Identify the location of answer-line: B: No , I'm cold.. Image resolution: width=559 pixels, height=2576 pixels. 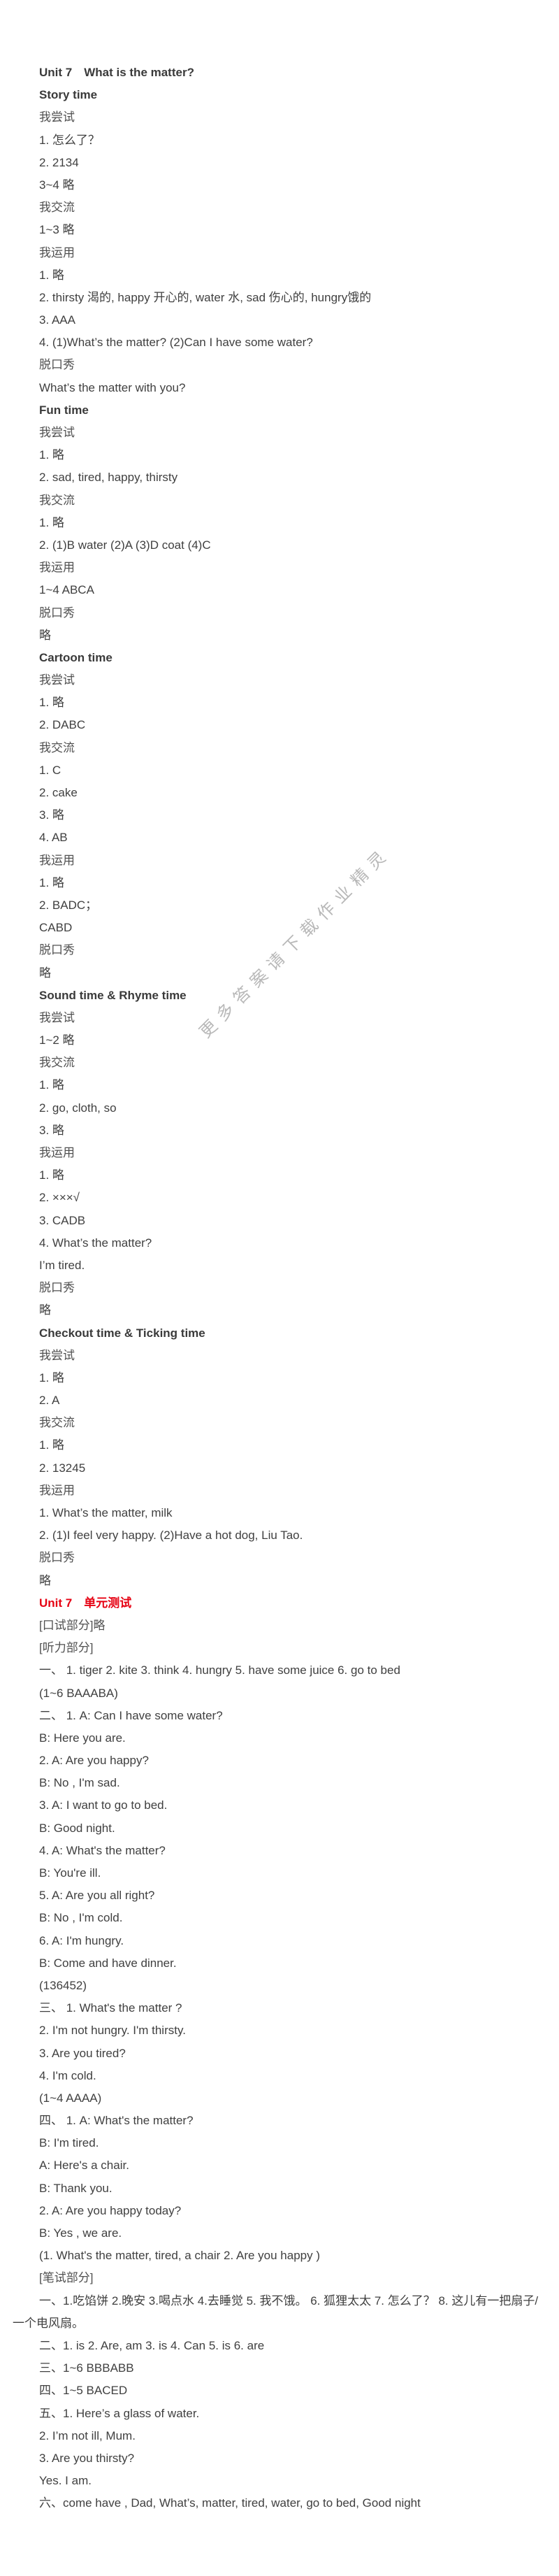
(81, 1918).